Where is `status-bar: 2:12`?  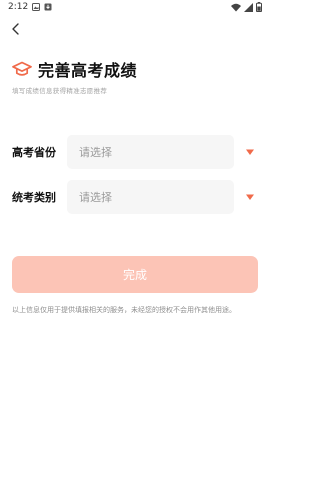
status-bar: 2:12 is located at coordinates (135, 8).